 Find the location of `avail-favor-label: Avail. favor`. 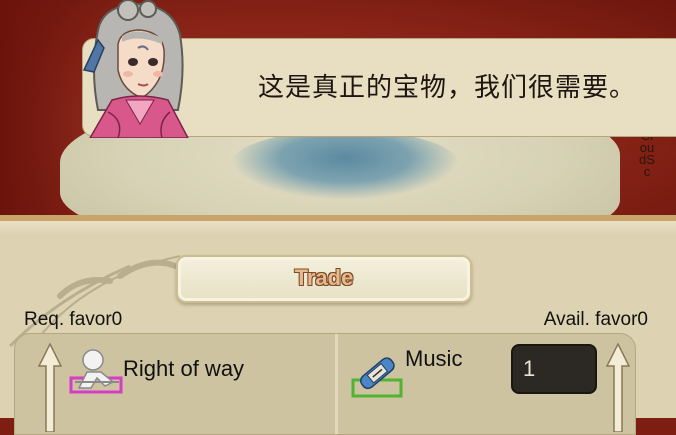

avail-favor-label: Avail. favor is located at coordinates (590, 319).